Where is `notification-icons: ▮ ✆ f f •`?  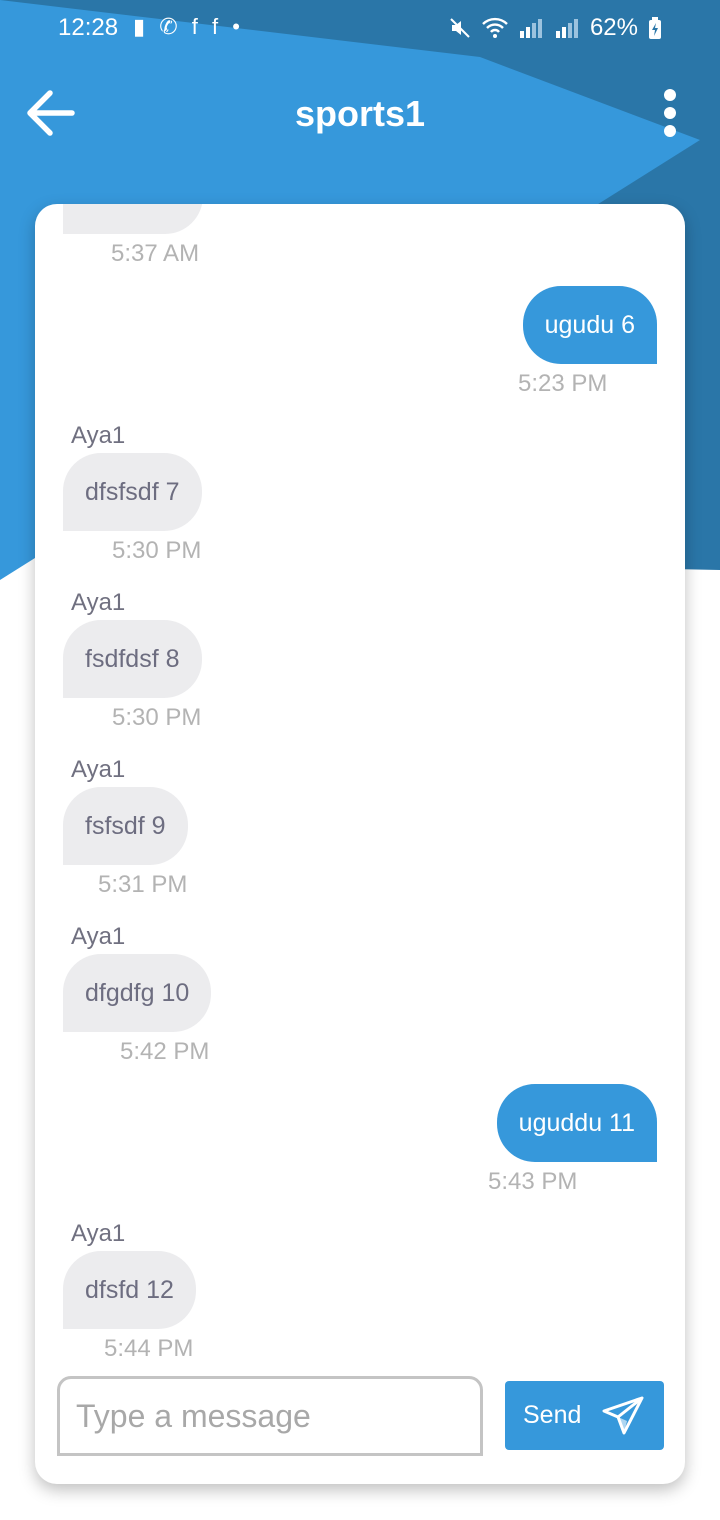
notification-icons: ▮ ✆ f f • is located at coordinates (188, 26).